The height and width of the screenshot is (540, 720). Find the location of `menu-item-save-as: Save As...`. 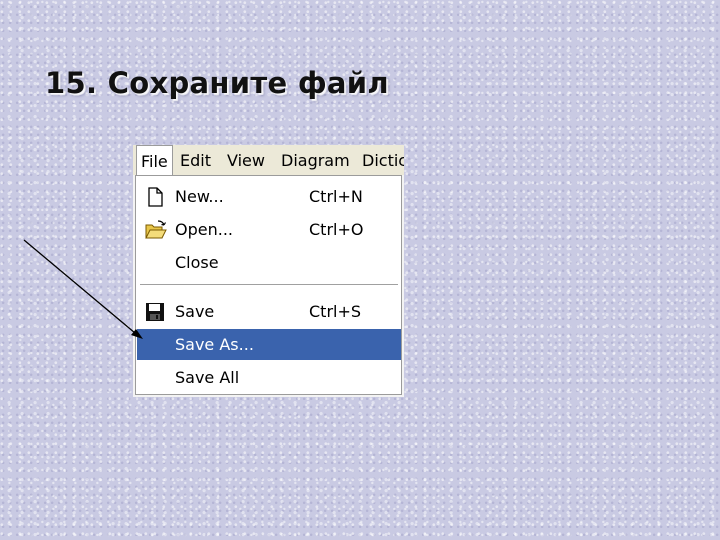

menu-item-save-as: Save As... is located at coordinates (269, 344).